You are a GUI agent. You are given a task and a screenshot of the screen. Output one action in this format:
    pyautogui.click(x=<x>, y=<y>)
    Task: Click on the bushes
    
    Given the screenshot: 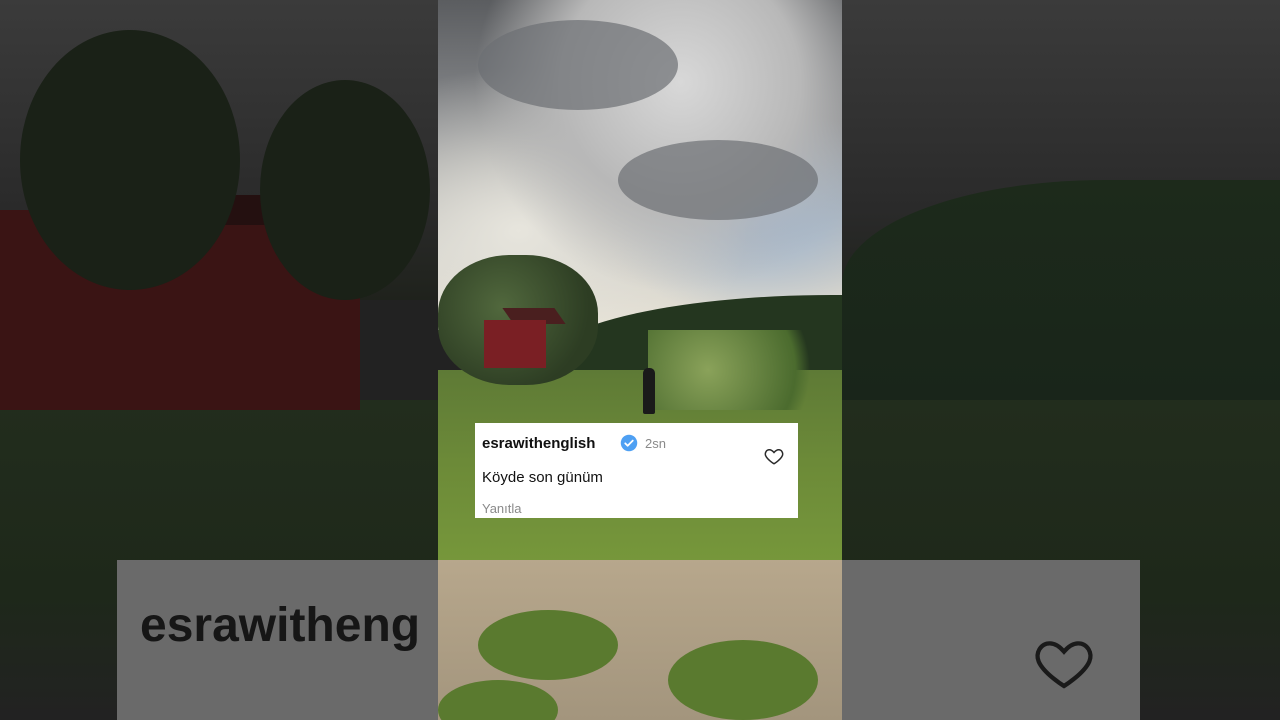 What is the action you would take?
    pyautogui.click(x=745, y=370)
    